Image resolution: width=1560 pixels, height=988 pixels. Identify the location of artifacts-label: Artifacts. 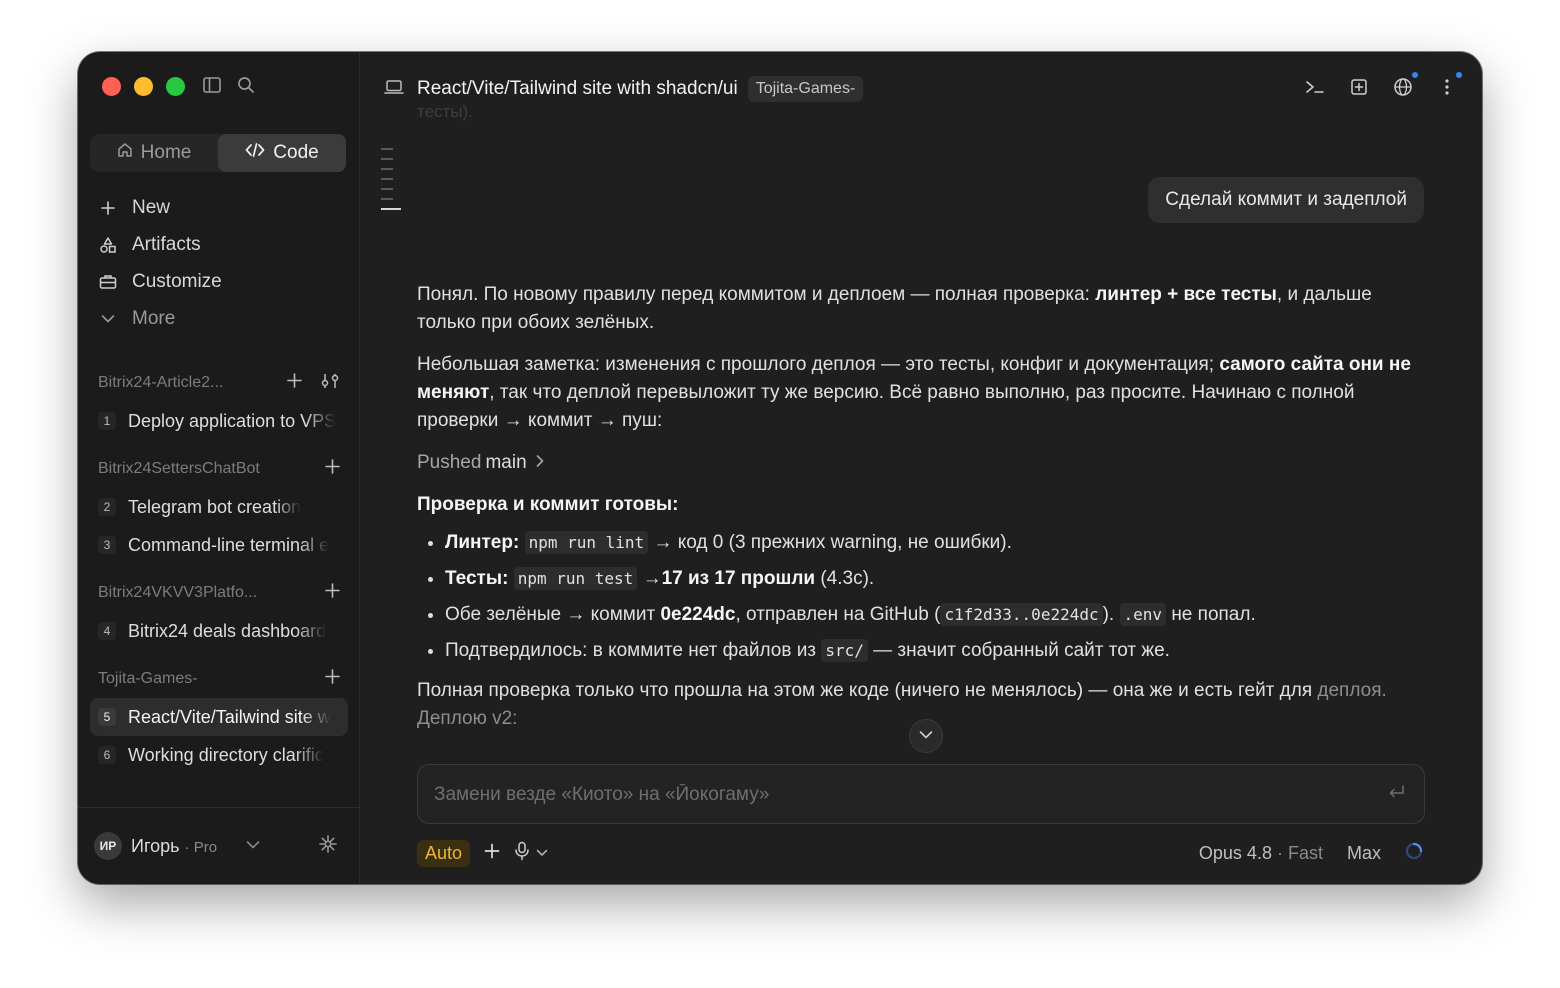
(166, 244).